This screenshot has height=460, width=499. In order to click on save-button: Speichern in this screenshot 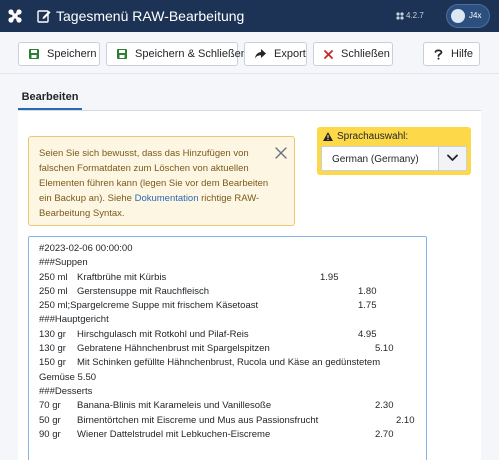, I will do `click(59, 54)`.